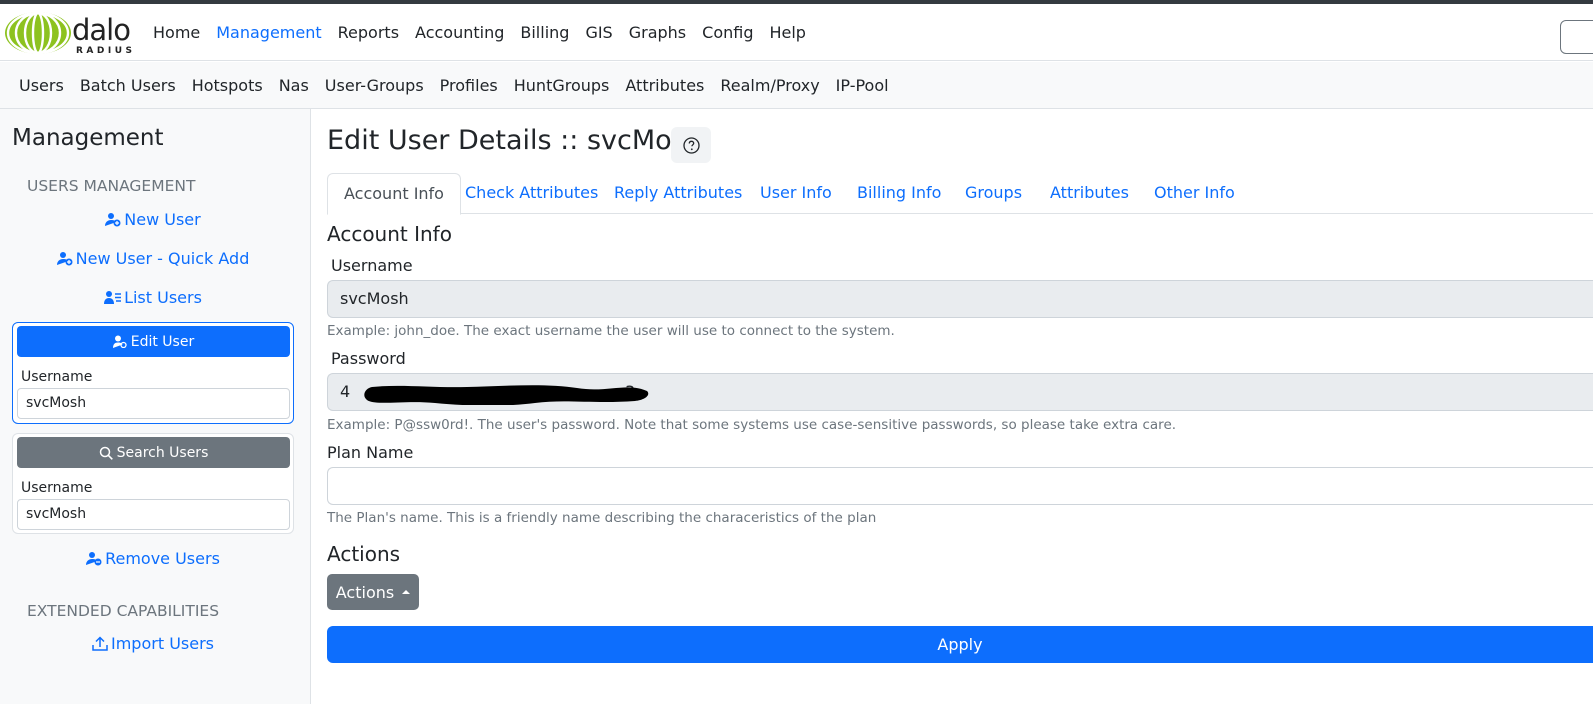 The height and width of the screenshot is (704, 1593). What do you see at coordinates (365, 592) in the screenshot?
I see `actions-button-label: Actions` at bounding box center [365, 592].